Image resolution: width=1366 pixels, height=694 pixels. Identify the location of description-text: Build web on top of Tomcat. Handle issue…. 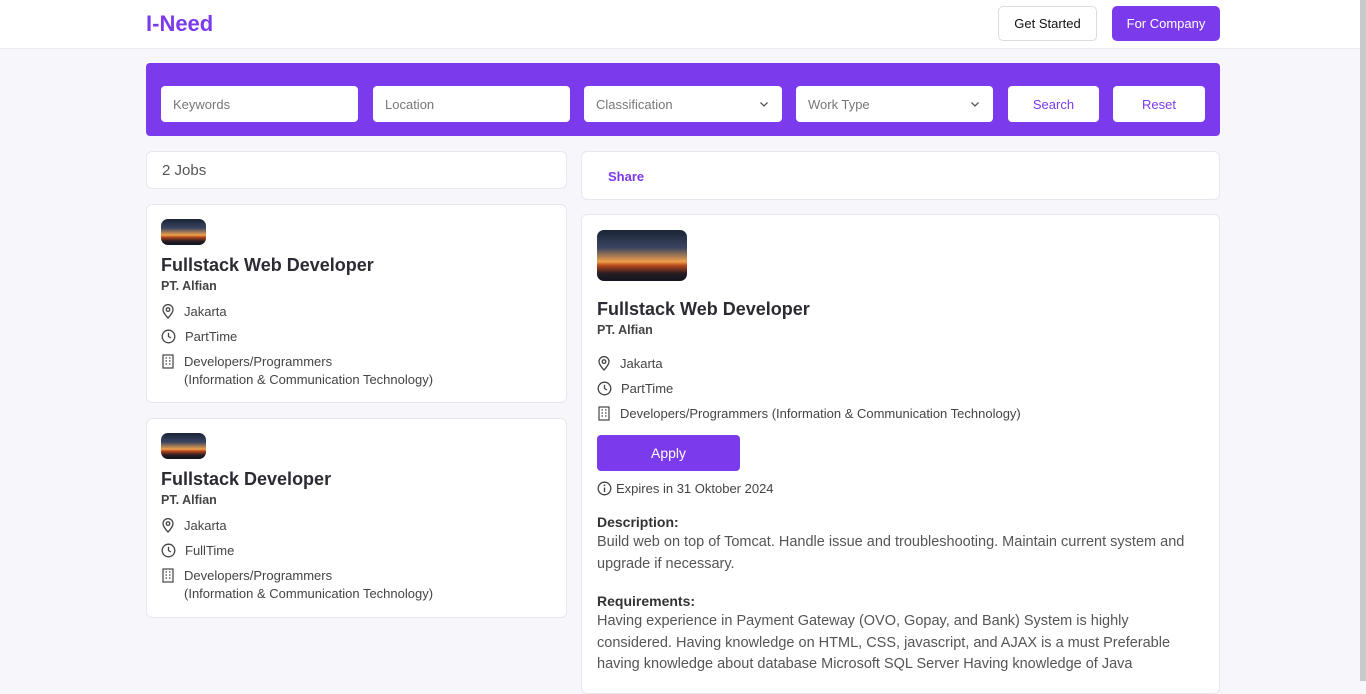
(891, 553).